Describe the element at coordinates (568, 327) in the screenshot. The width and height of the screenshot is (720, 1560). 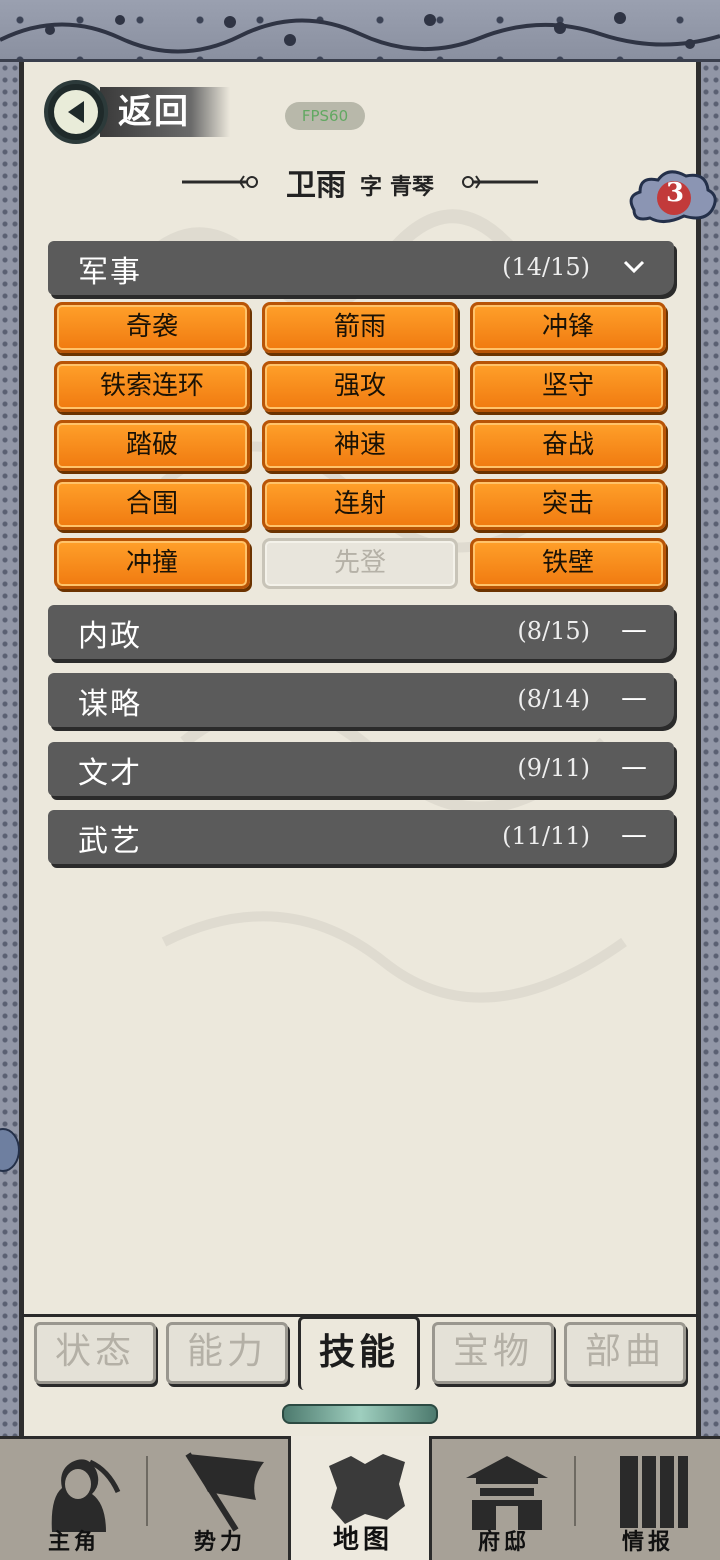
I see `skill-button: 冲锋` at that location.